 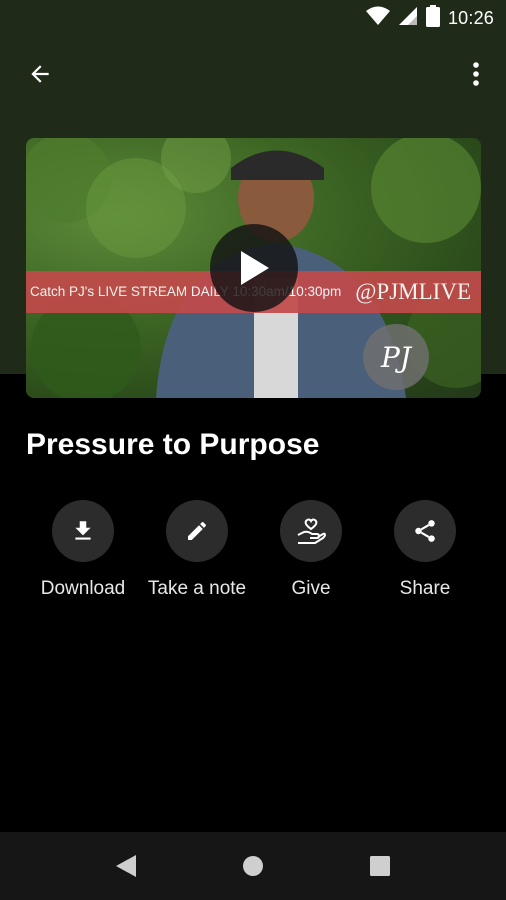 I want to click on take-note-action: Take a note, so click(x=197, y=550).